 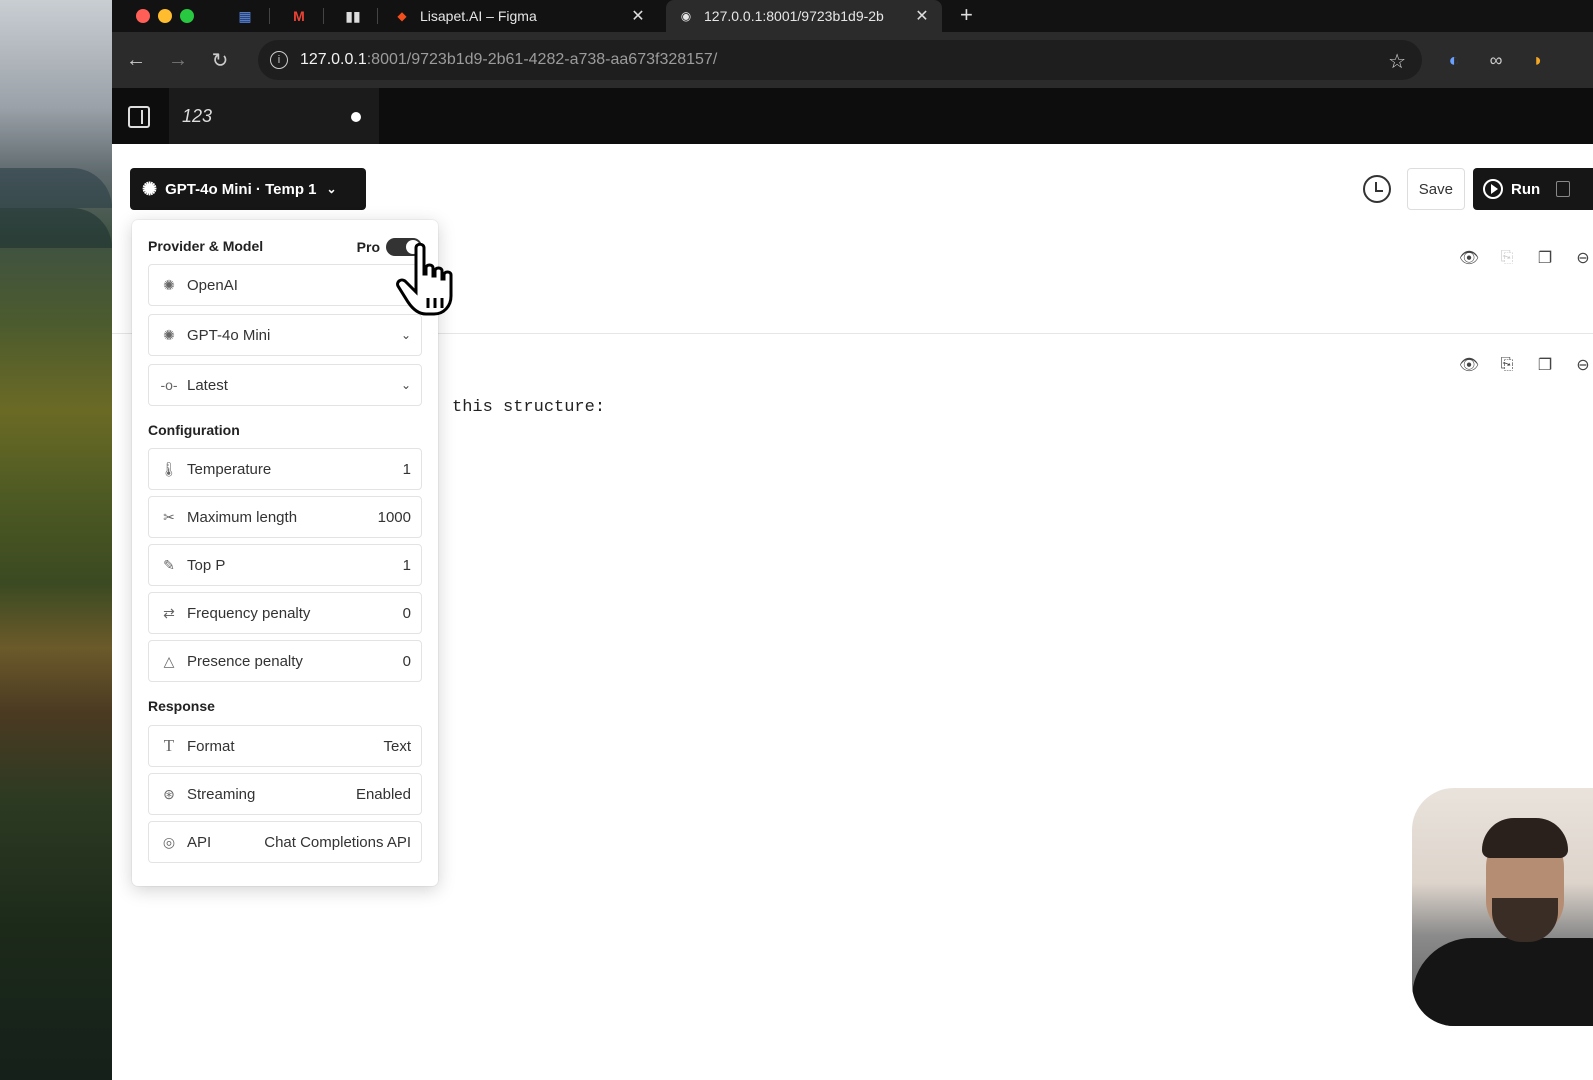 What do you see at coordinates (206, 246) in the screenshot?
I see `provider-section-title: Provider & Model` at bounding box center [206, 246].